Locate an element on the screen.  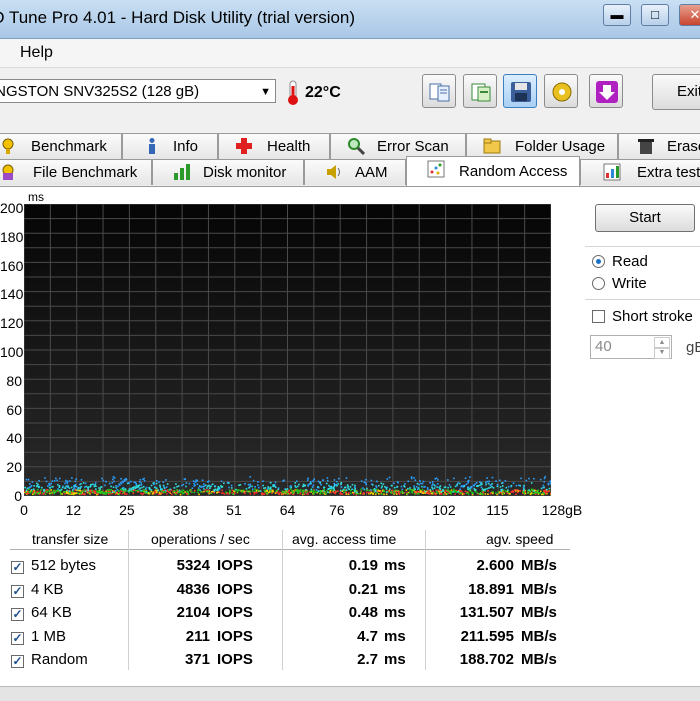
tab-disk-monitor: Disk monitor is located at coordinates (228, 172).